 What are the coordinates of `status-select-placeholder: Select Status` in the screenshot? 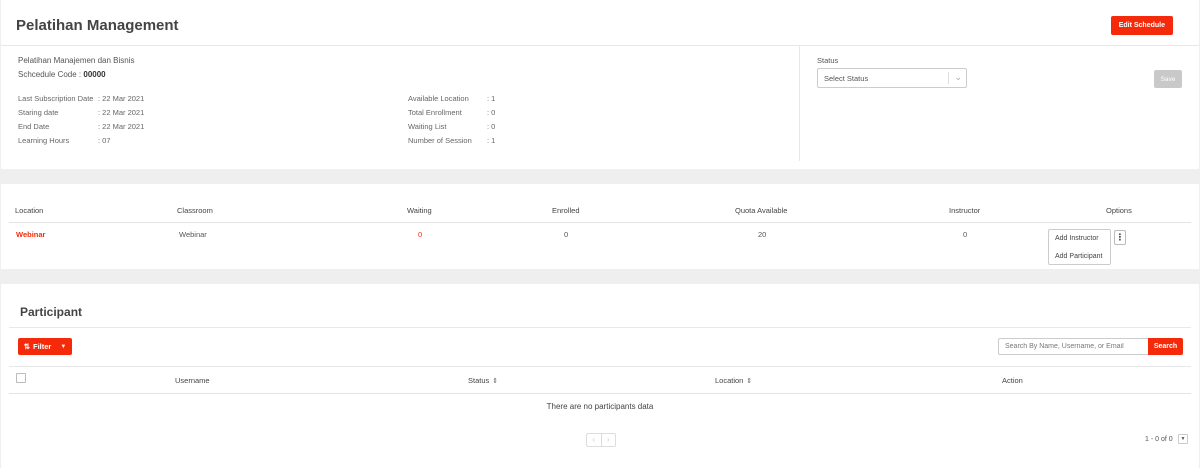 It's located at (846, 78).